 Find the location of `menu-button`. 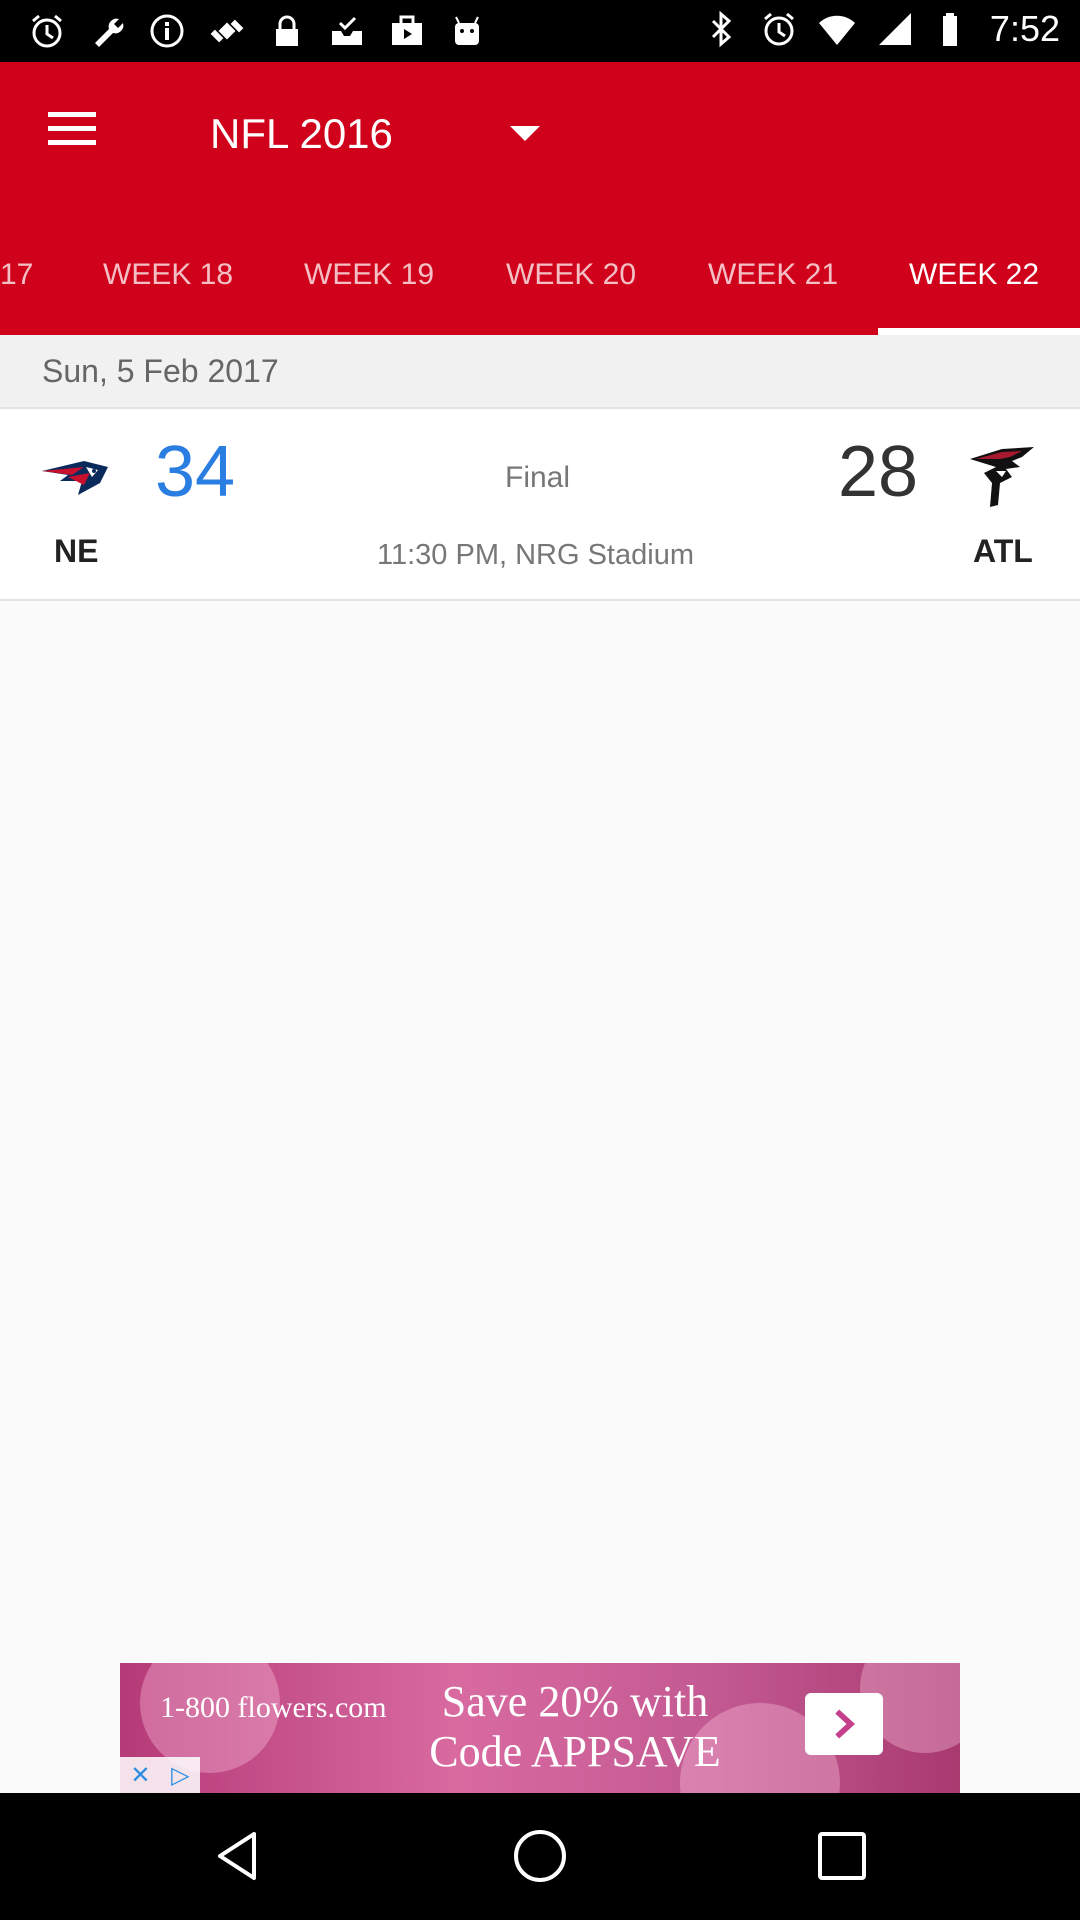

menu-button is located at coordinates (72, 129).